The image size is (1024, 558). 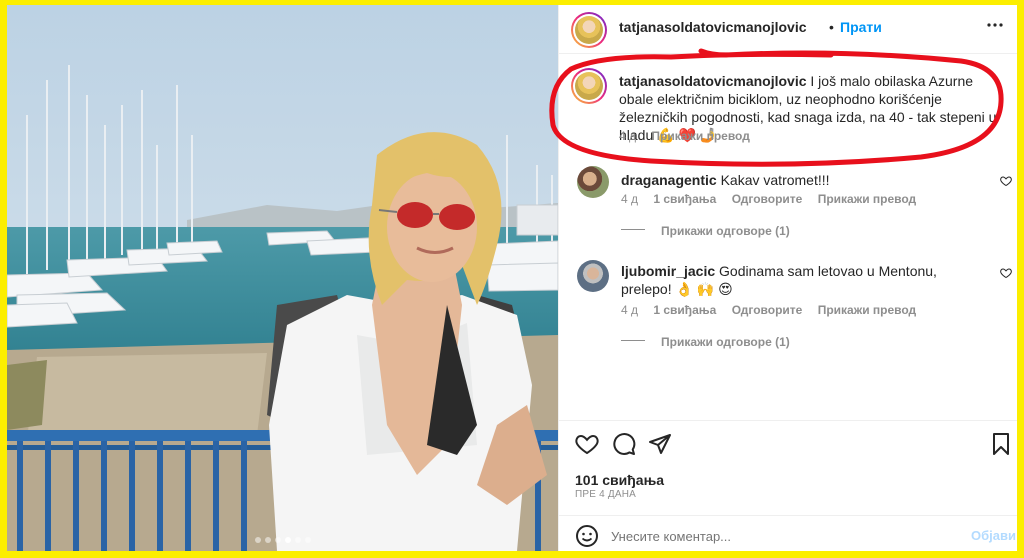 What do you see at coordinates (775, 180) in the screenshot?
I see `comment-text: Kakav vatromet!!!` at bounding box center [775, 180].